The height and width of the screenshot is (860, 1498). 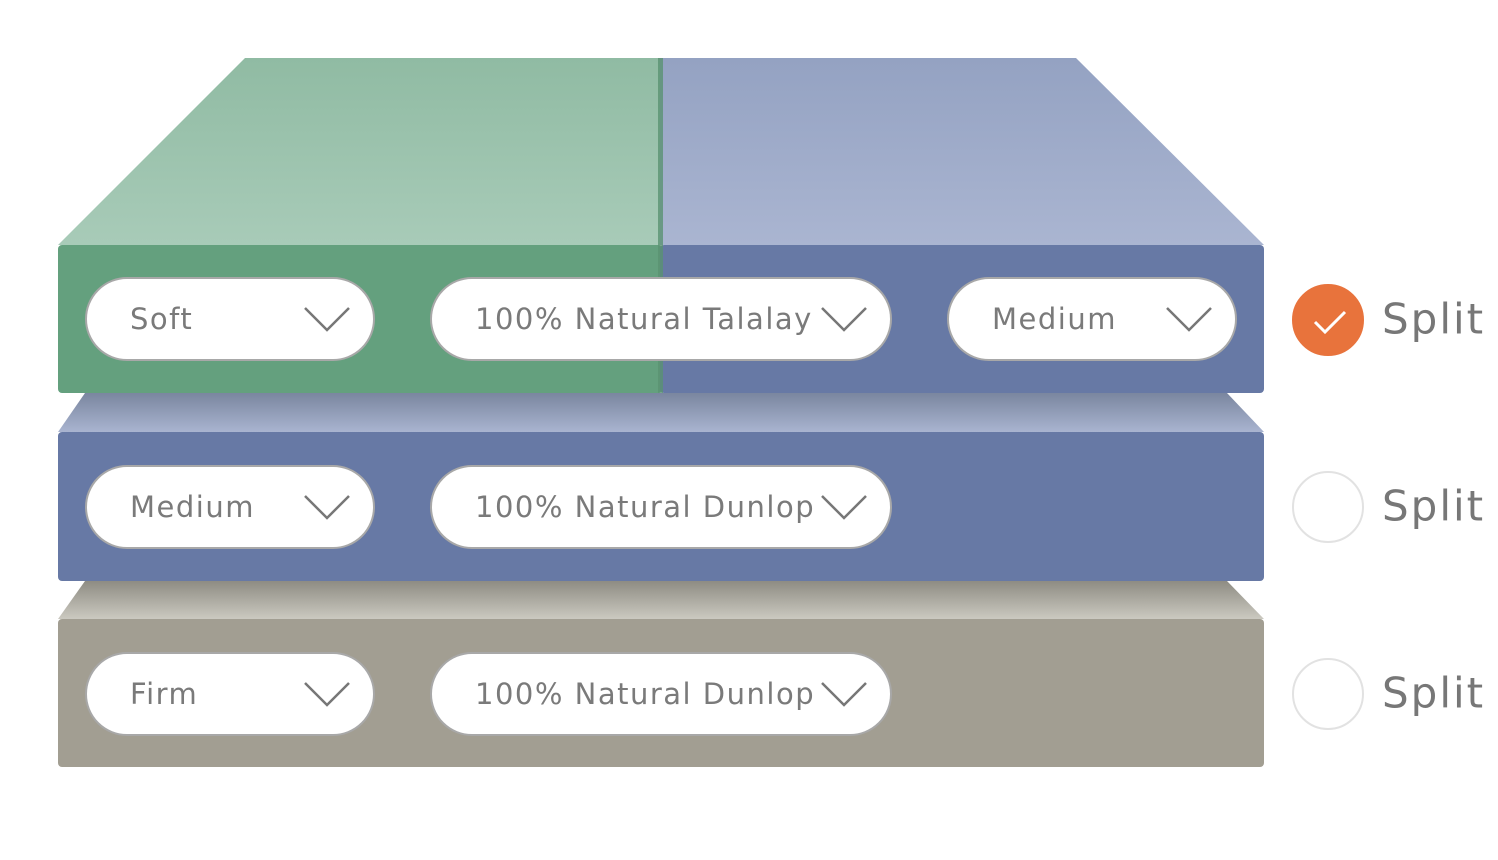 I want to click on check-icon, so click(x=1330, y=322).